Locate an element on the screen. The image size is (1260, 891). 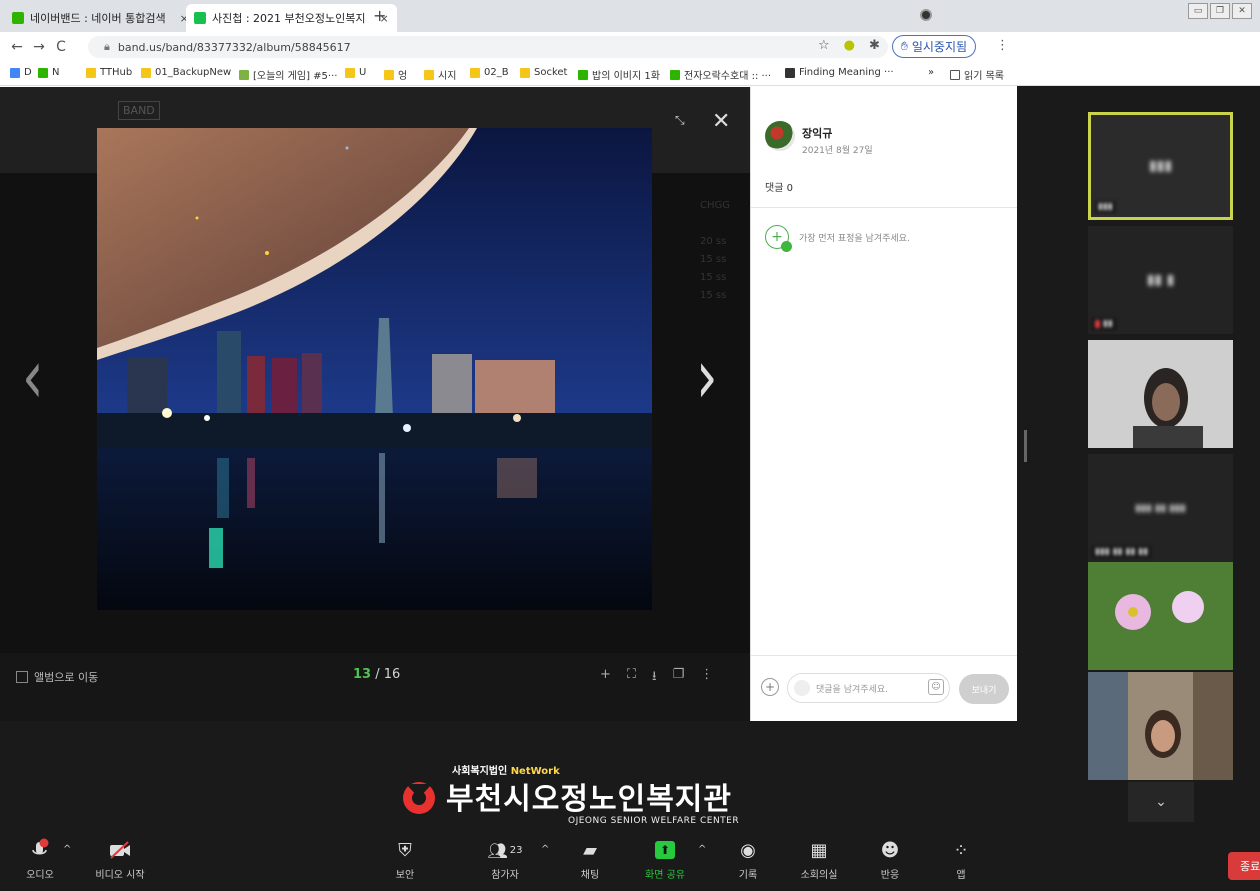
band-logo: BAND is located at coordinates (139, 110).